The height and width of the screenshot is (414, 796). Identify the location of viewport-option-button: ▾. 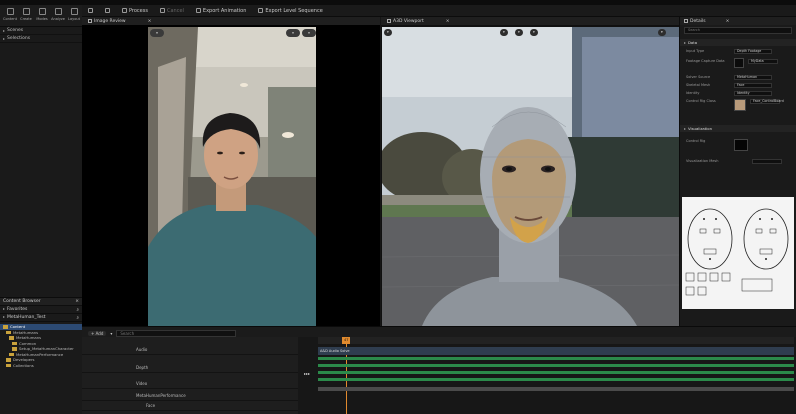
(388, 32).